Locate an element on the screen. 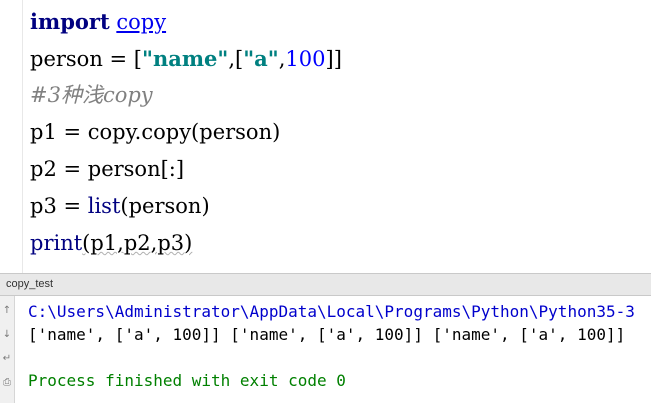 This screenshot has width=651, height=403. code-text: p2 = person[:] is located at coordinates (107, 169).